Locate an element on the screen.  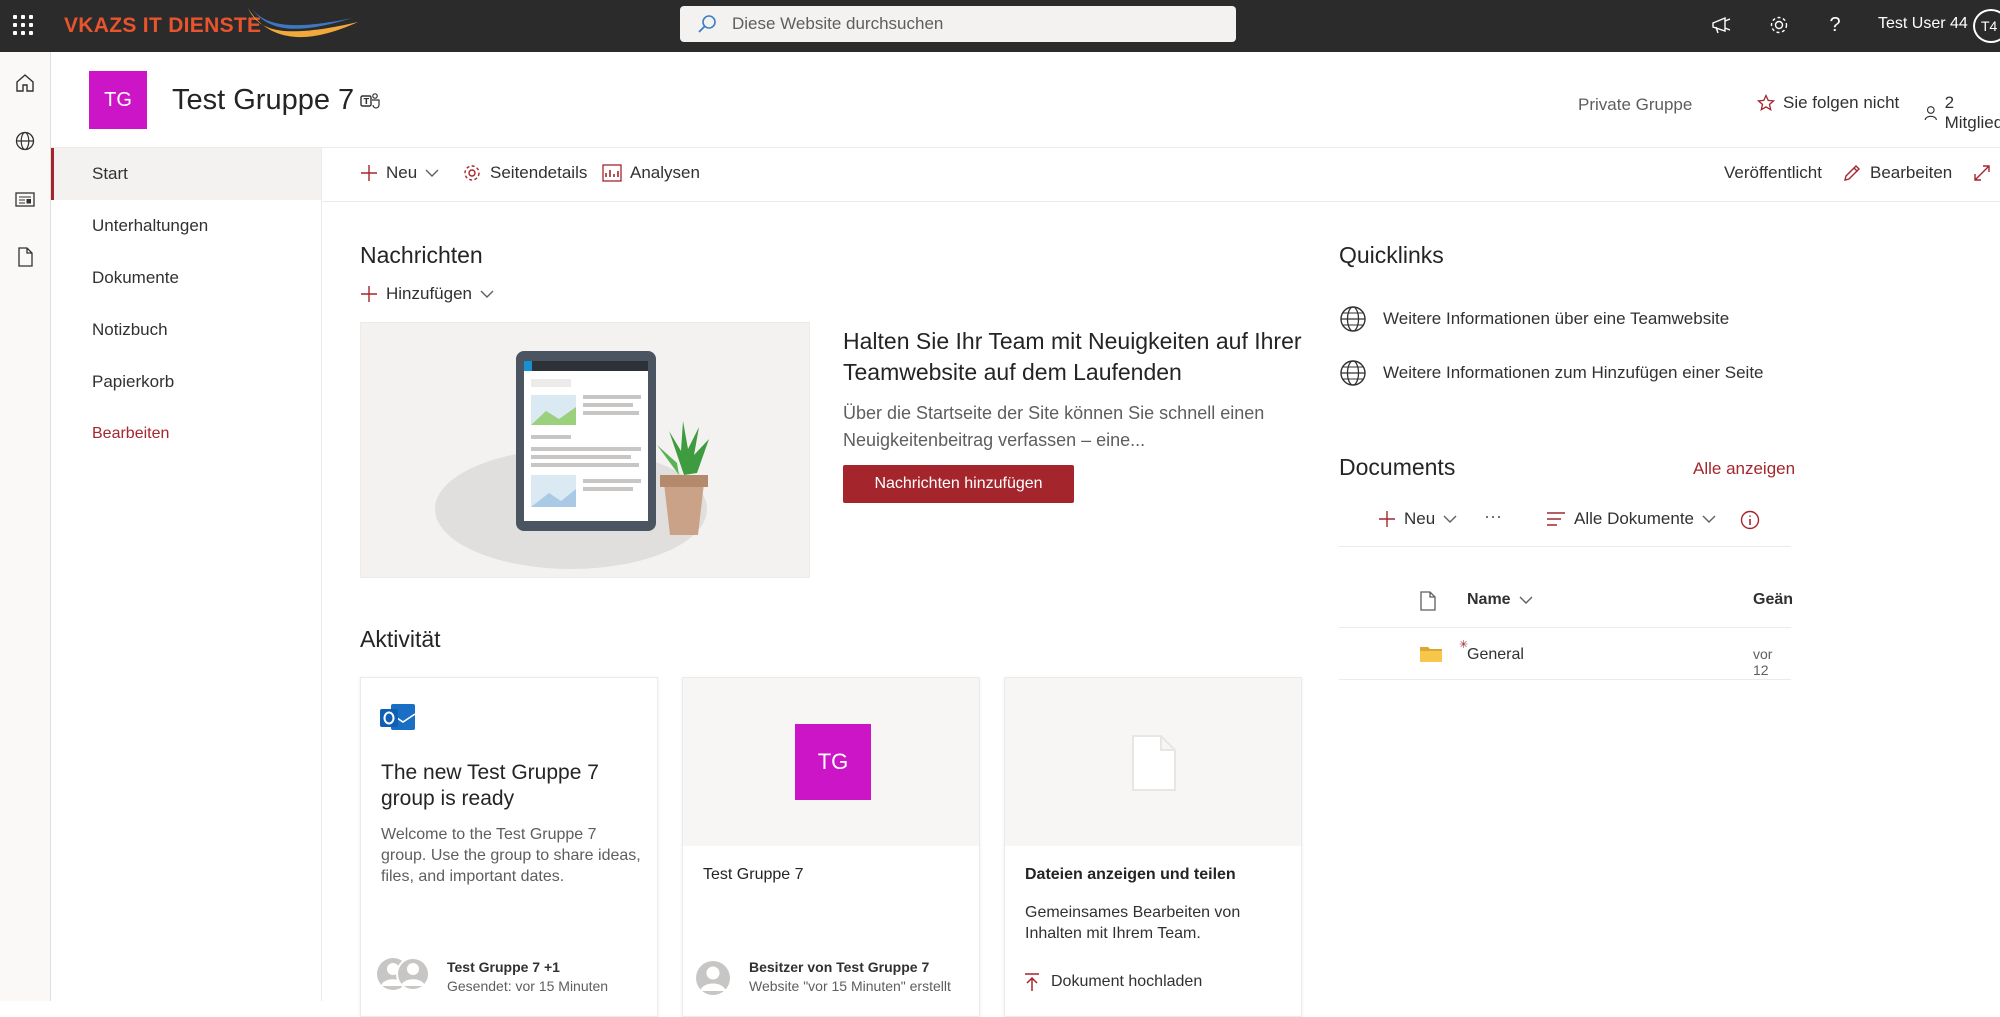
news-icon is located at coordinates (25, 199).